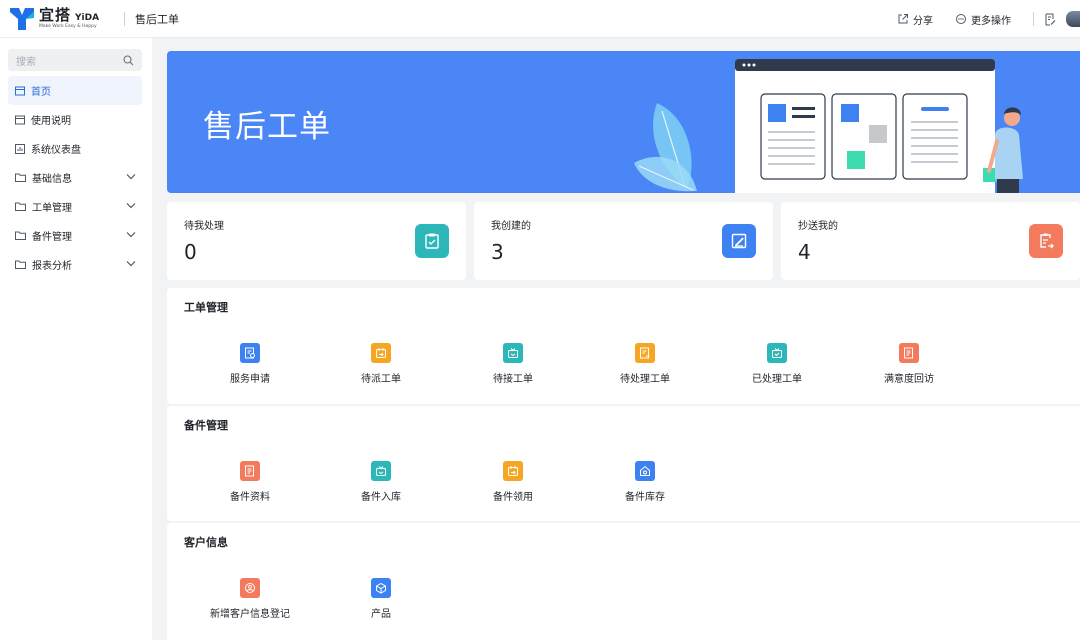  What do you see at coordinates (250, 379) in the screenshot?
I see `app-label: 服务申请` at bounding box center [250, 379].